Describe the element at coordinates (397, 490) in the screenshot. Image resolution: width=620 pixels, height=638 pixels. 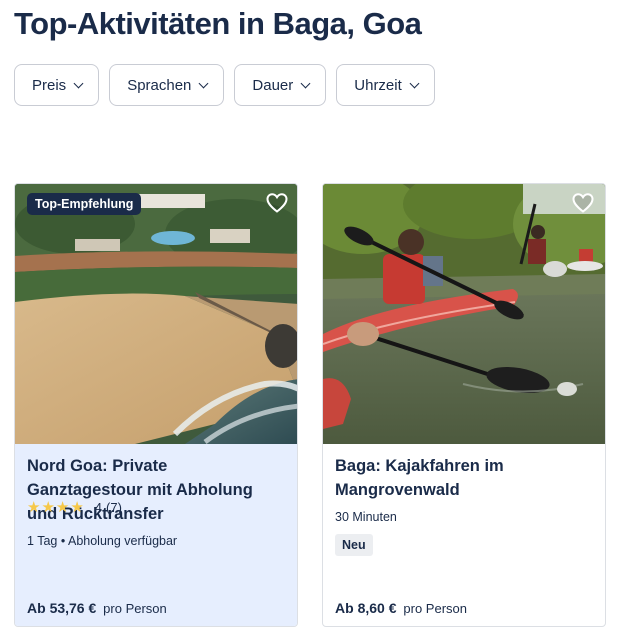
I see `activity-title-line: Mangrovenwald` at that location.